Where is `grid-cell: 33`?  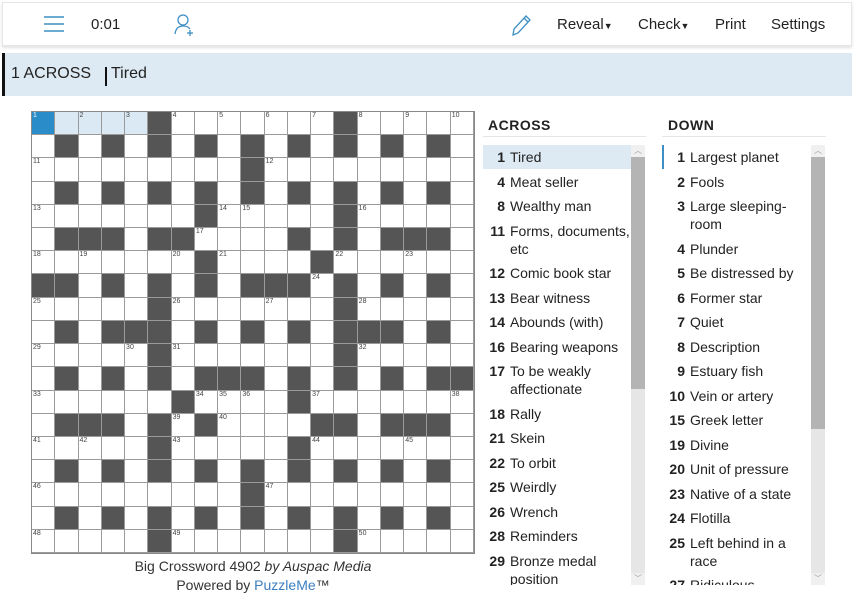 grid-cell: 33 is located at coordinates (44, 402).